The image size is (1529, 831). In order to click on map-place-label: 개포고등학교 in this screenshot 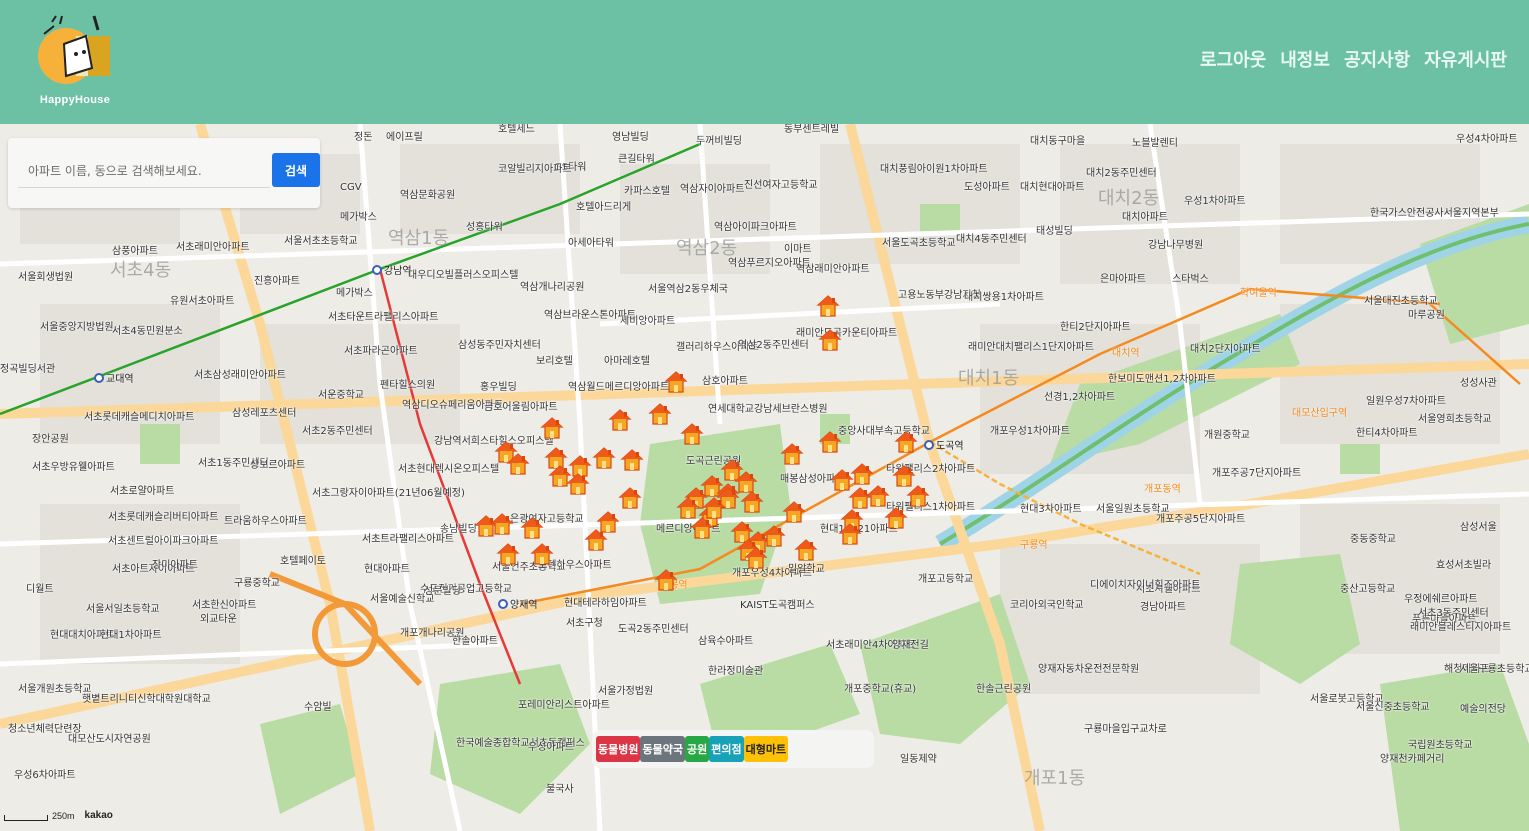, I will do `click(946, 579)`.